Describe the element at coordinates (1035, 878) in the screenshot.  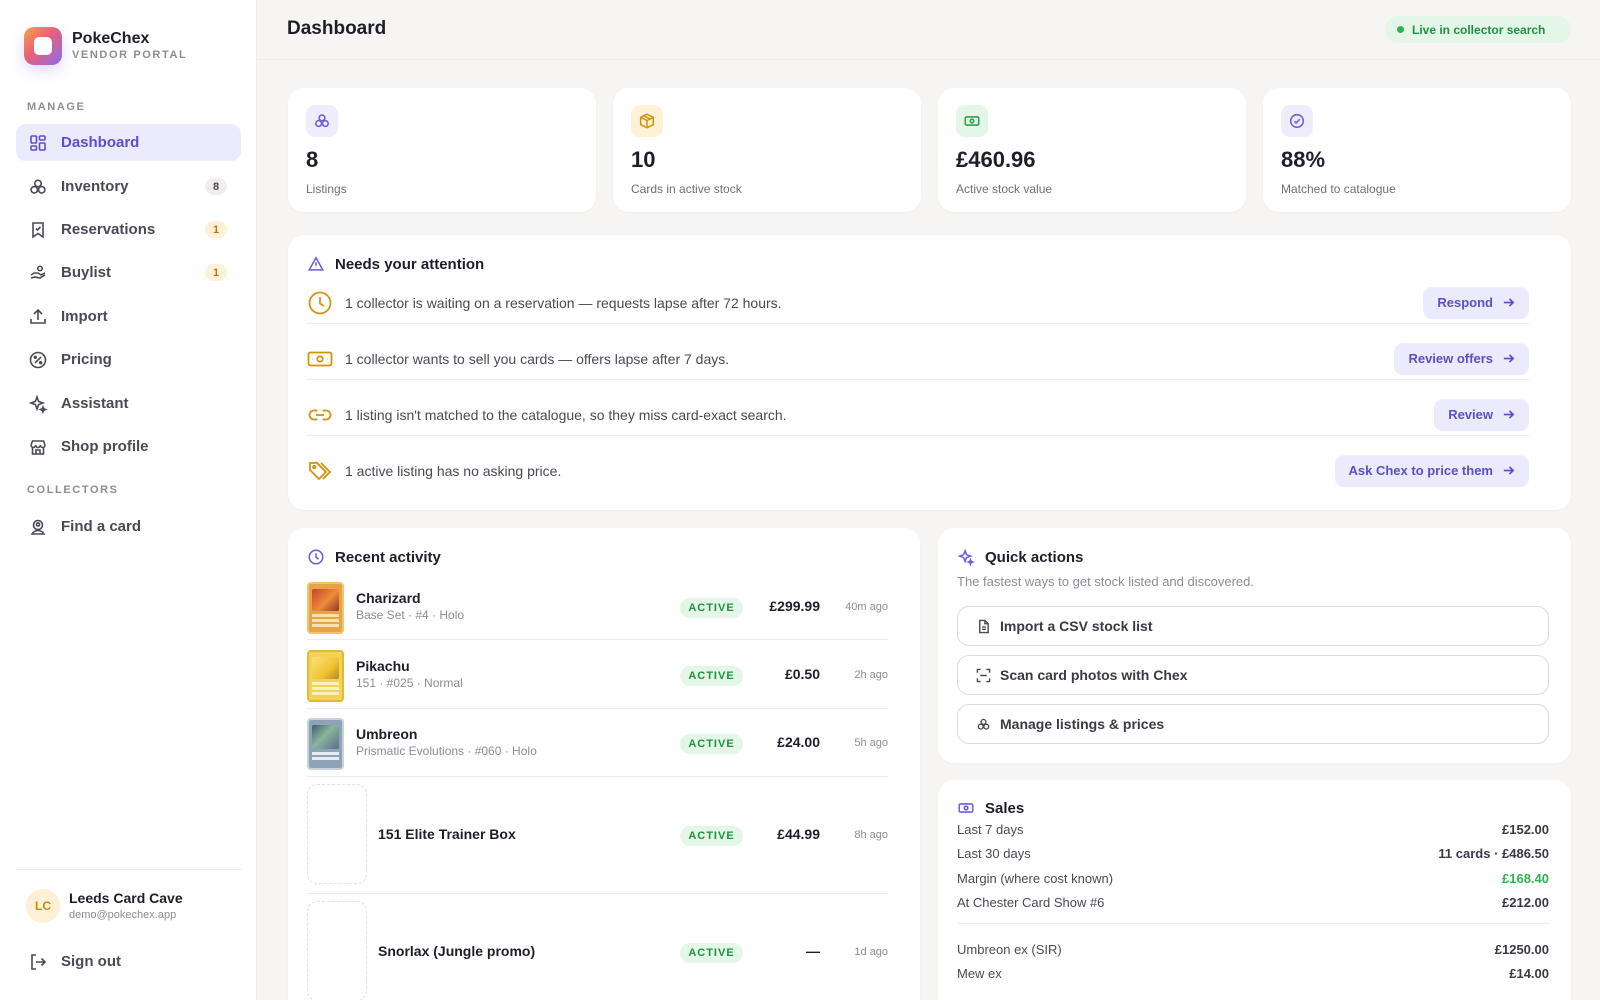
I see `sales-label: Margin (where cost known)` at that location.